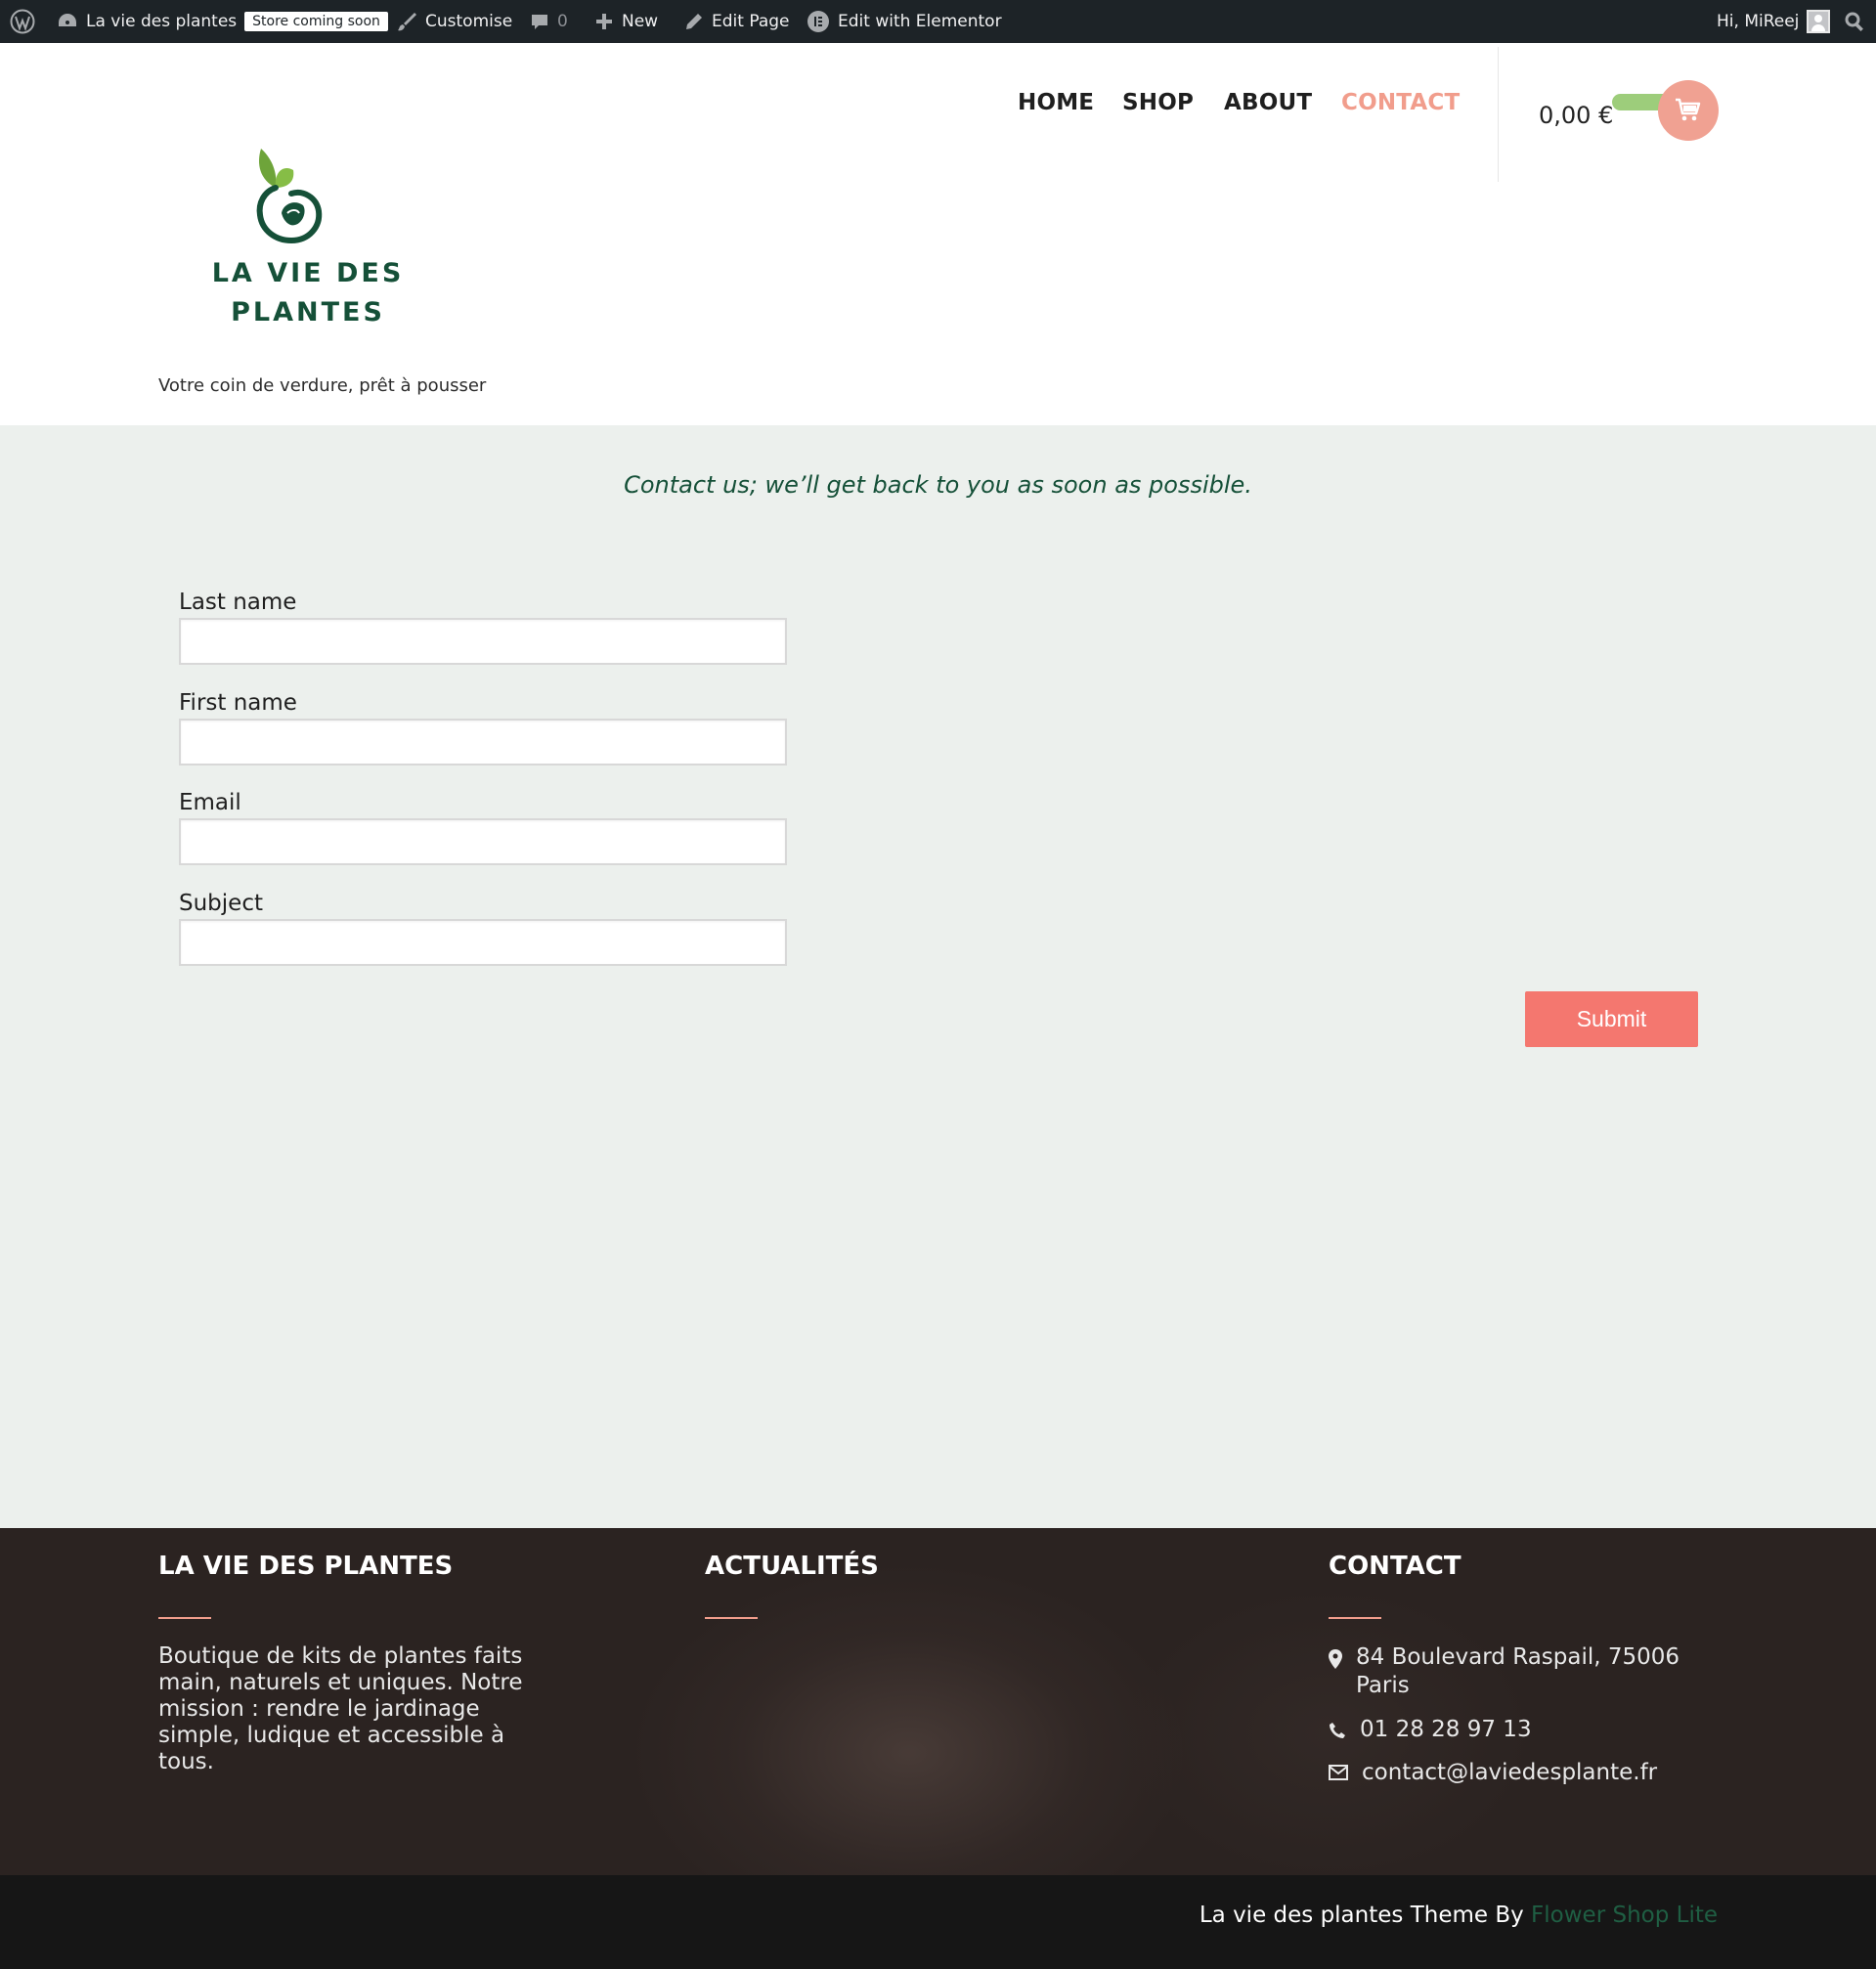  Describe the element at coordinates (1056, 102) in the screenshot. I see `nav-home: HOME` at that location.